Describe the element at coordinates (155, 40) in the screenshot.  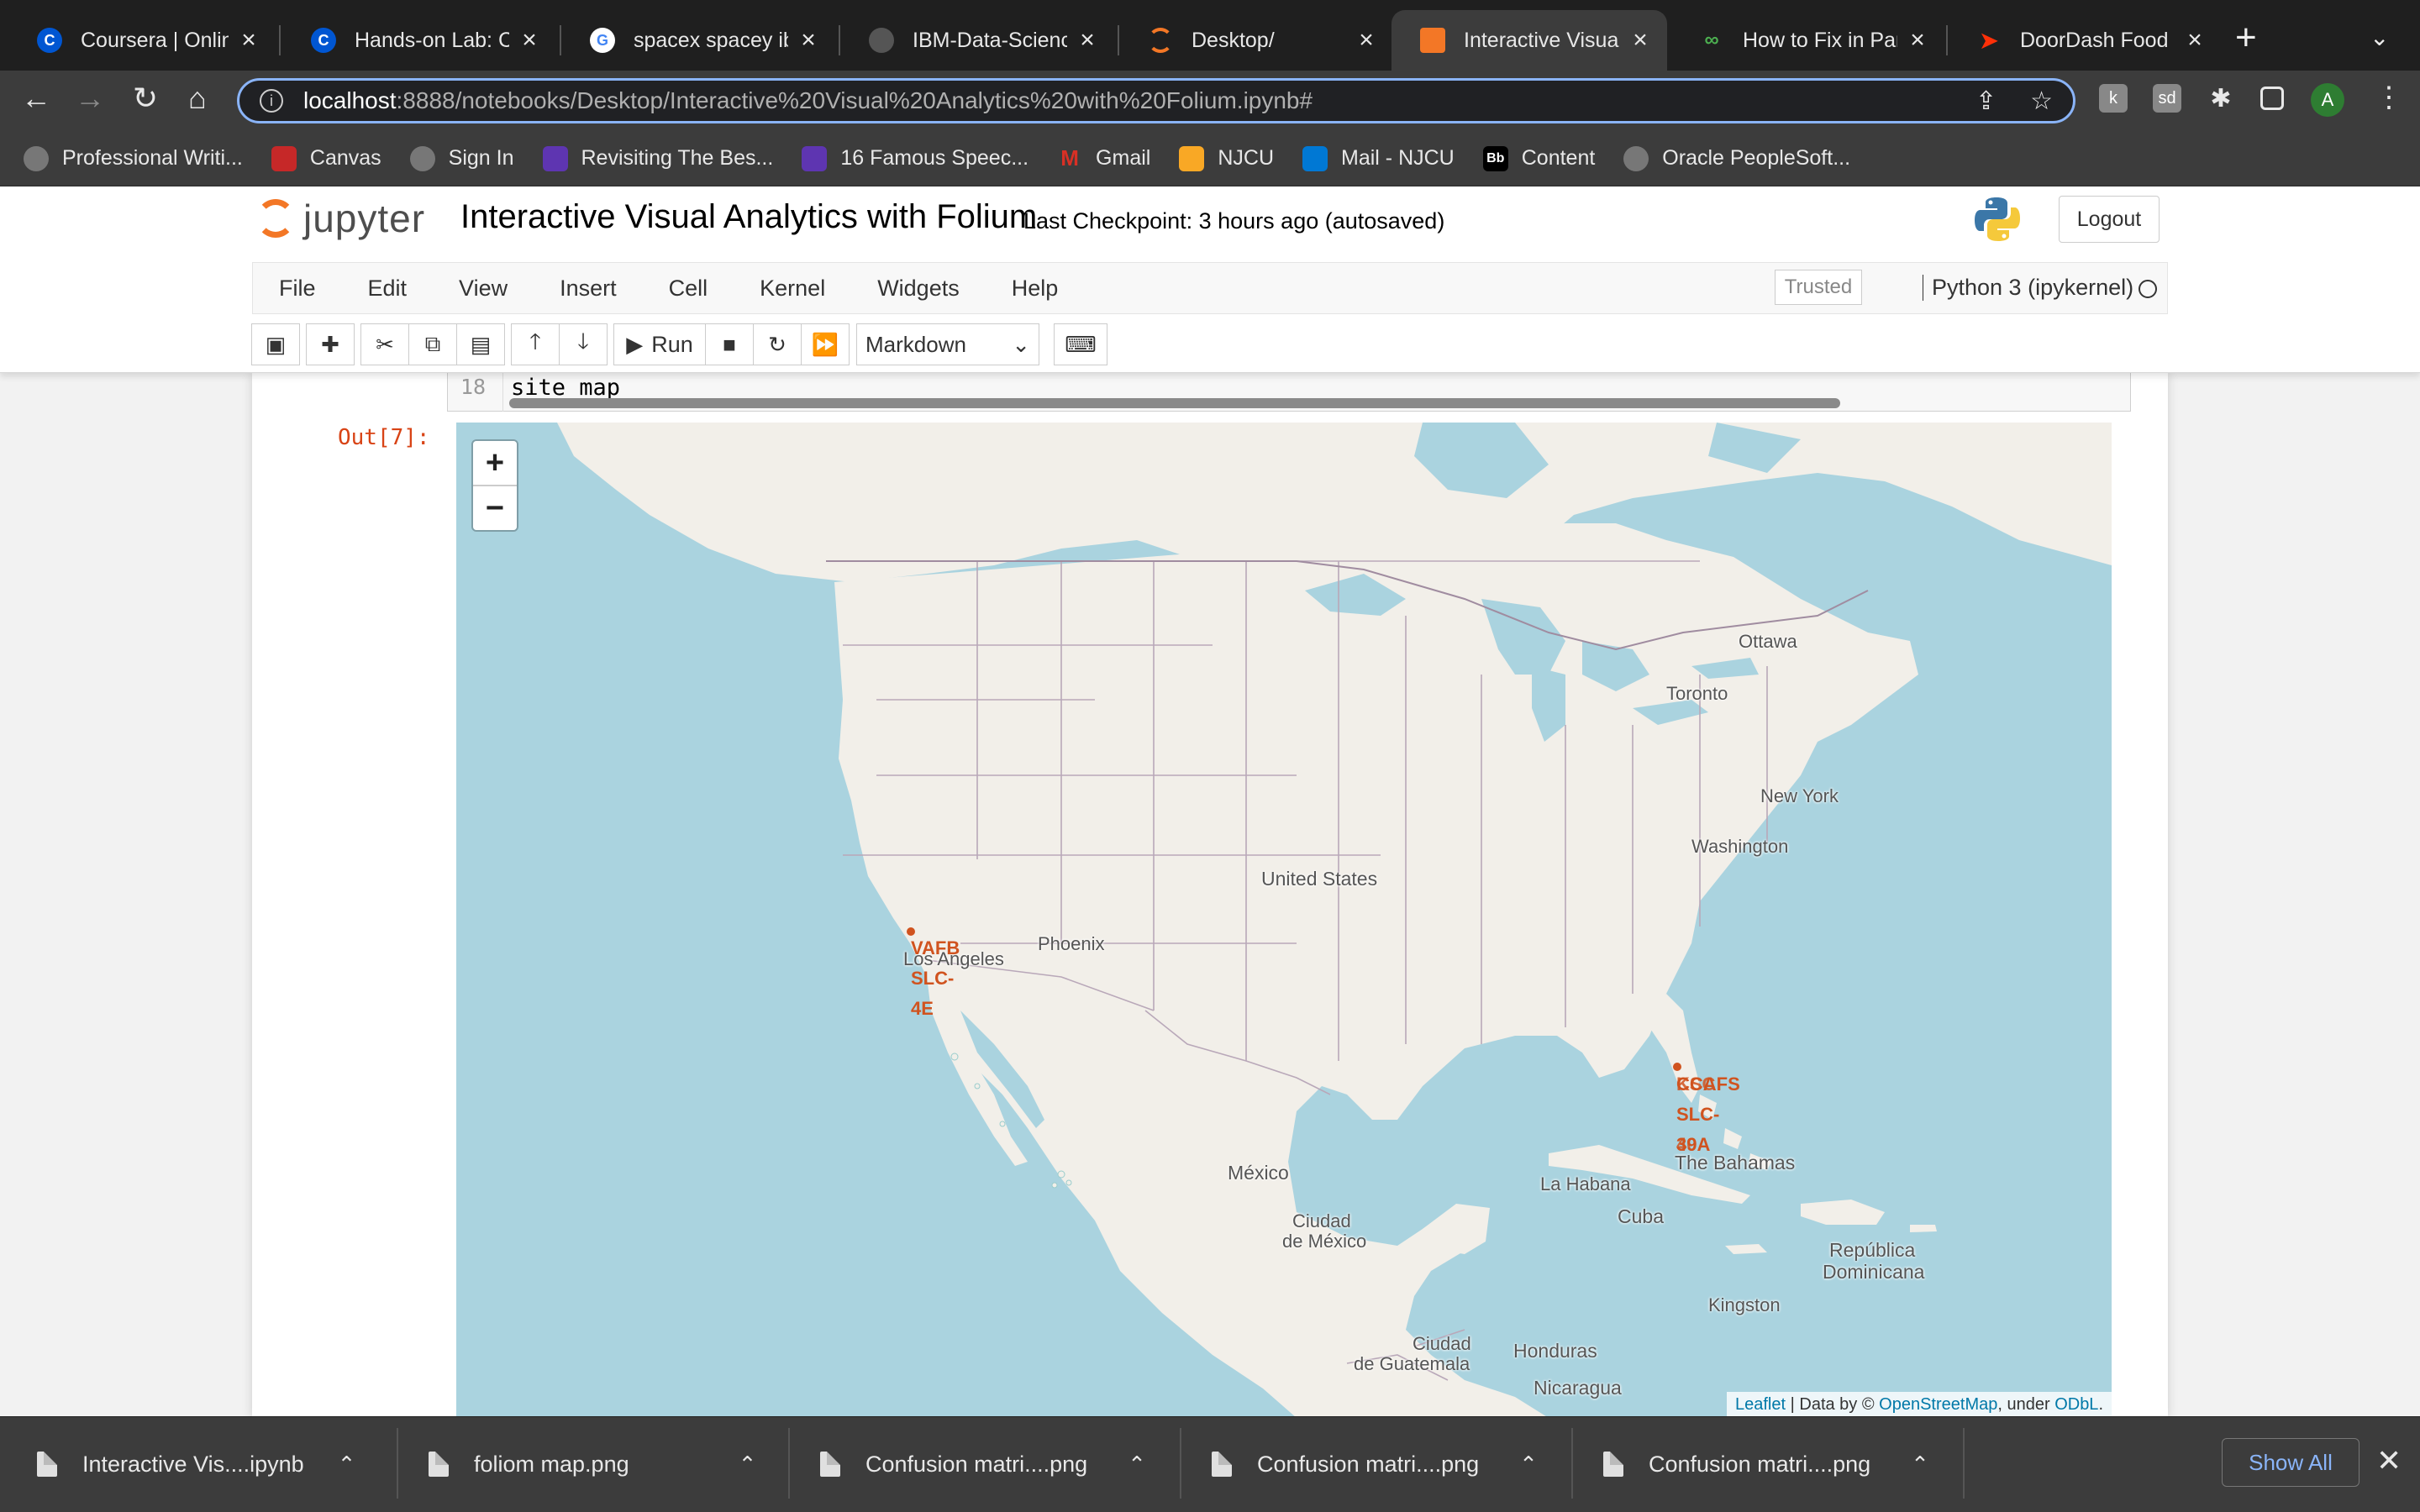
I see `tab-title: Coursera | Online` at that location.